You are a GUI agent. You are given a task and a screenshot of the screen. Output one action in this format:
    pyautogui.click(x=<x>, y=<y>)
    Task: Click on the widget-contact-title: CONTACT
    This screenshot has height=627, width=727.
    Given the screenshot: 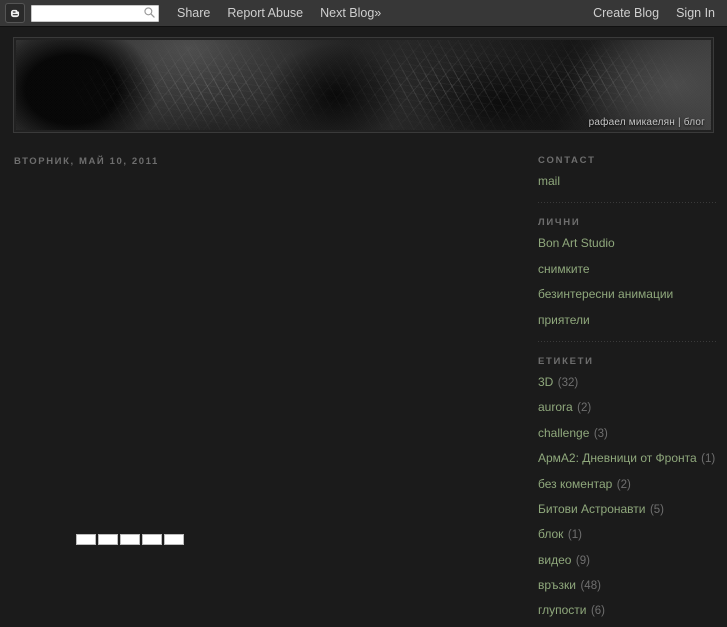 What is the action you would take?
    pyautogui.click(x=567, y=160)
    